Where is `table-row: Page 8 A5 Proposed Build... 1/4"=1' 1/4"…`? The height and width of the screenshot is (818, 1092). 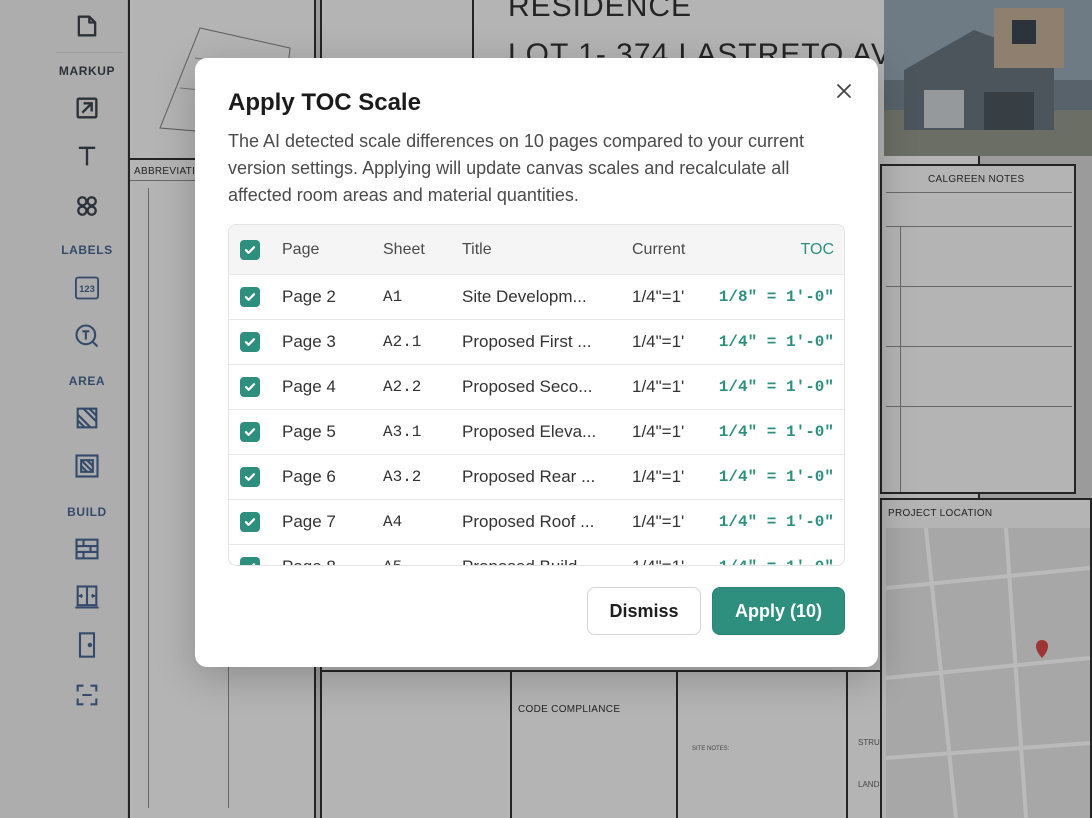 table-row: Page 8 A5 Proposed Build... 1/4"=1' 1/4"… is located at coordinates (536, 555).